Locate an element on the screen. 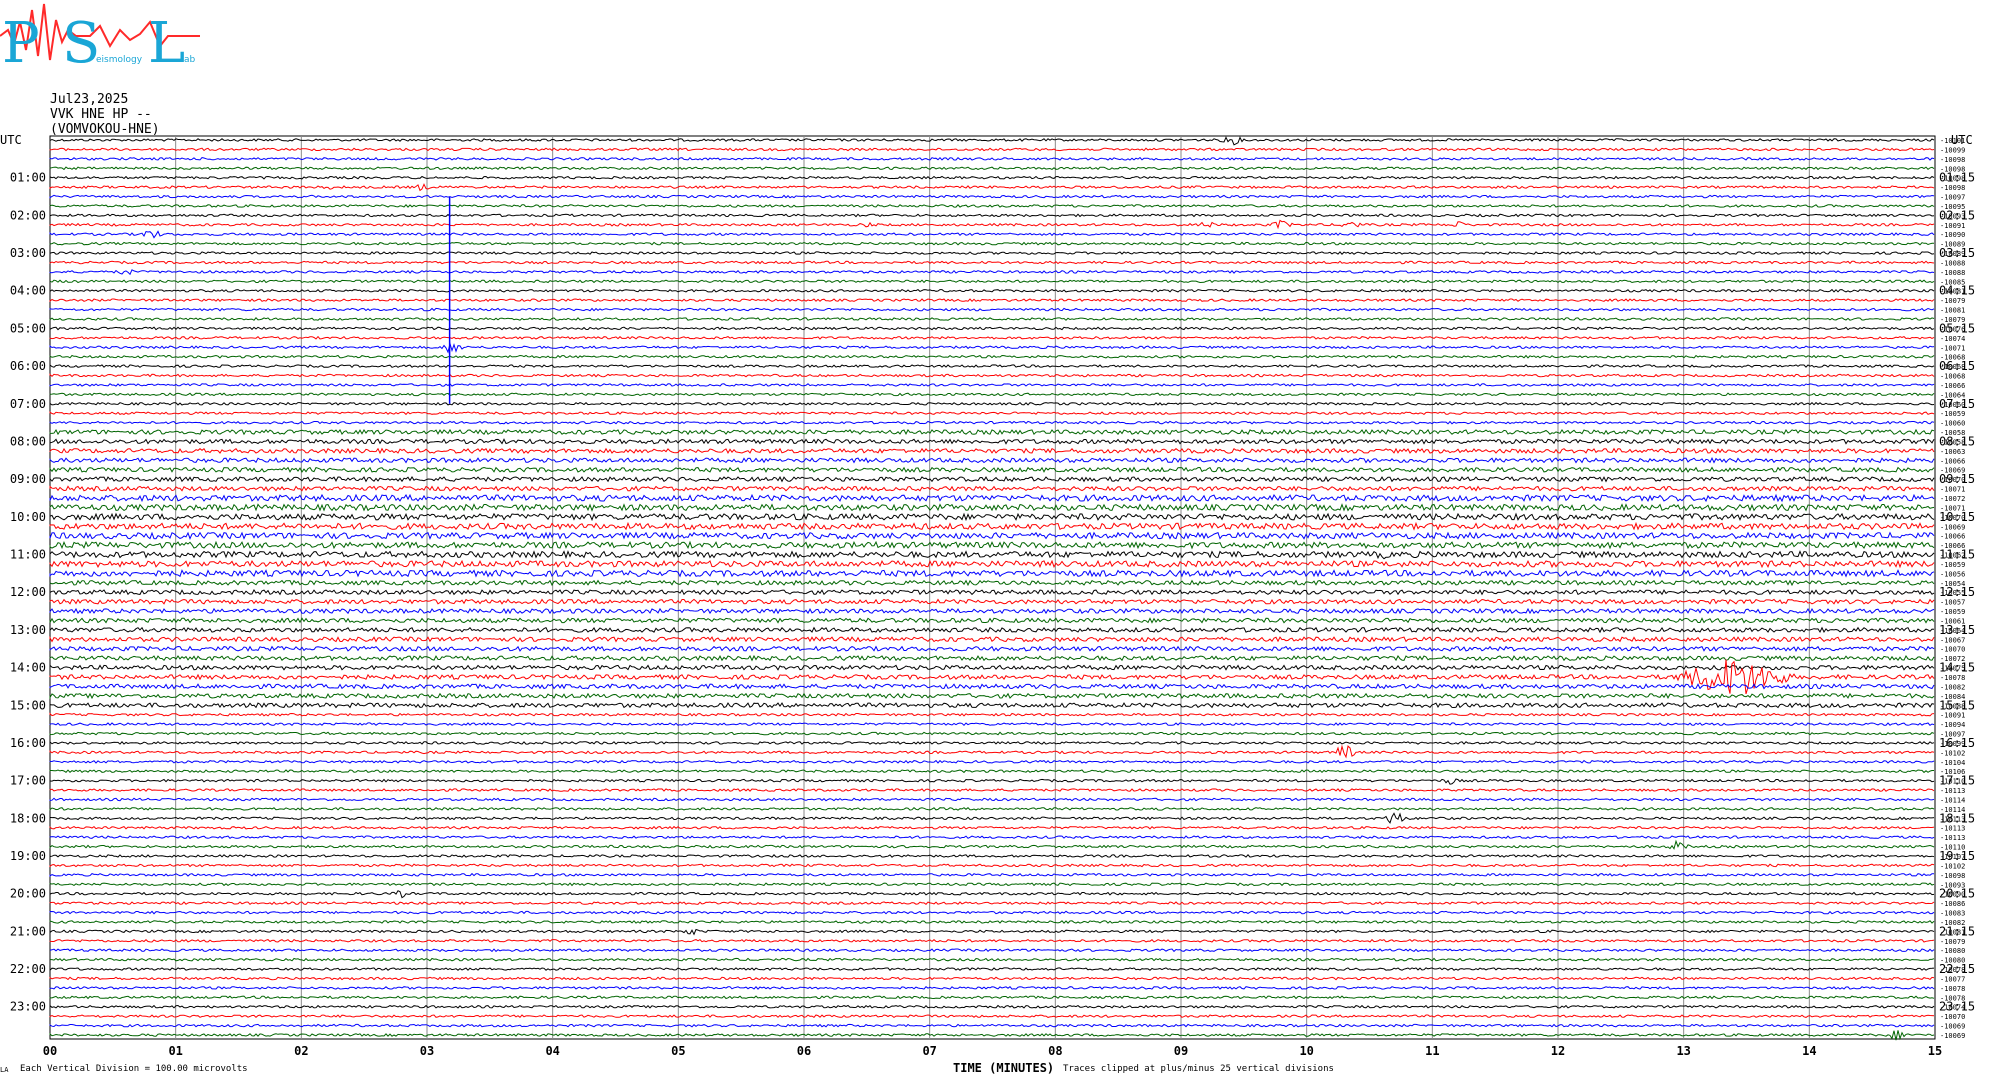  trace-offset-label: -10083 is located at coordinates (1952, 914).